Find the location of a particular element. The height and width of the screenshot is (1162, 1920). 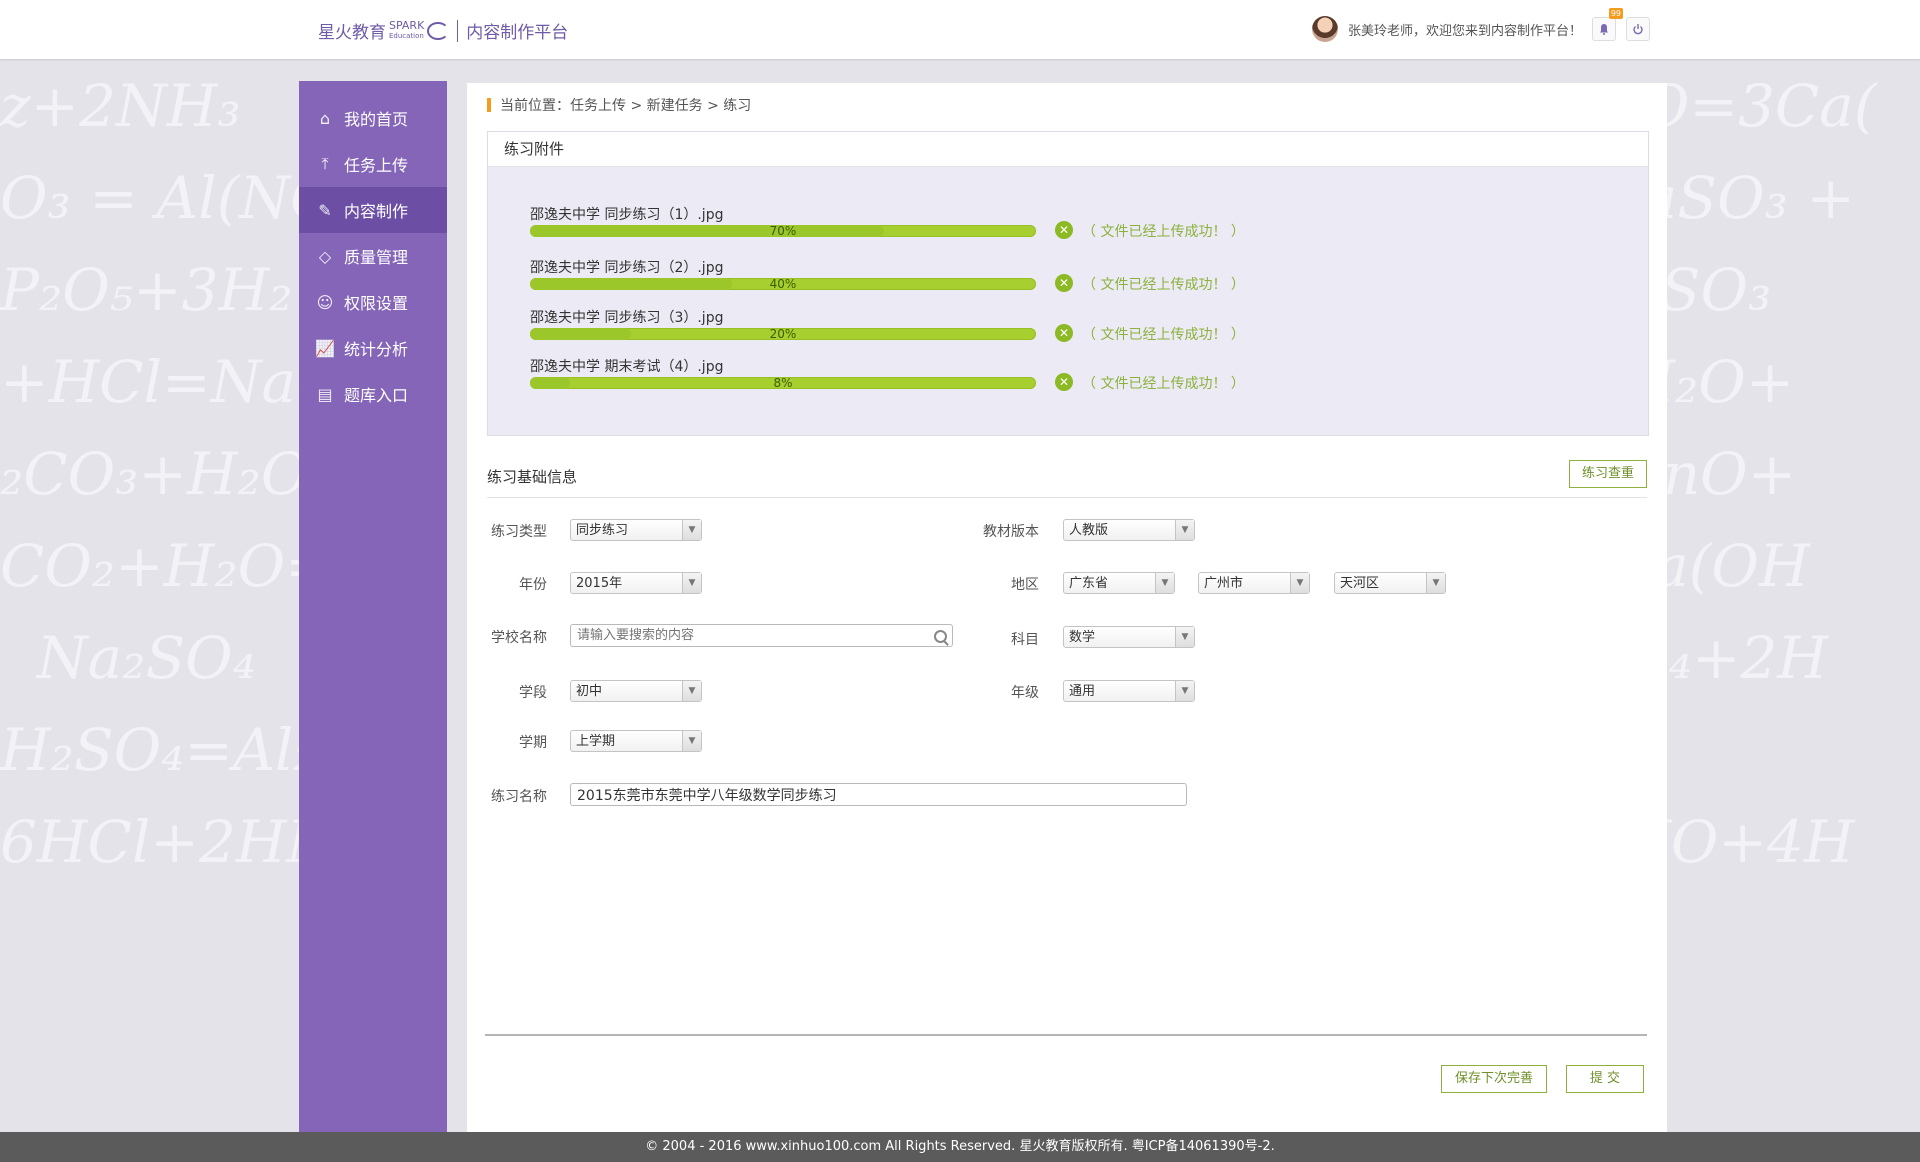

section-title: 练习基础信息 is located at coordinates (532, 477).